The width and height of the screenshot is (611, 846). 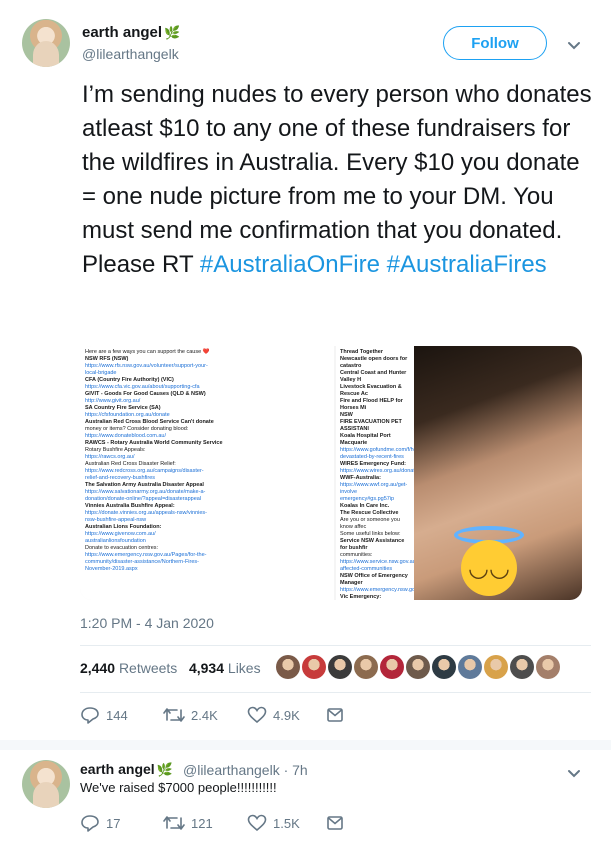 I want to click on likes-label: Likes, so click(x=244, y=668).